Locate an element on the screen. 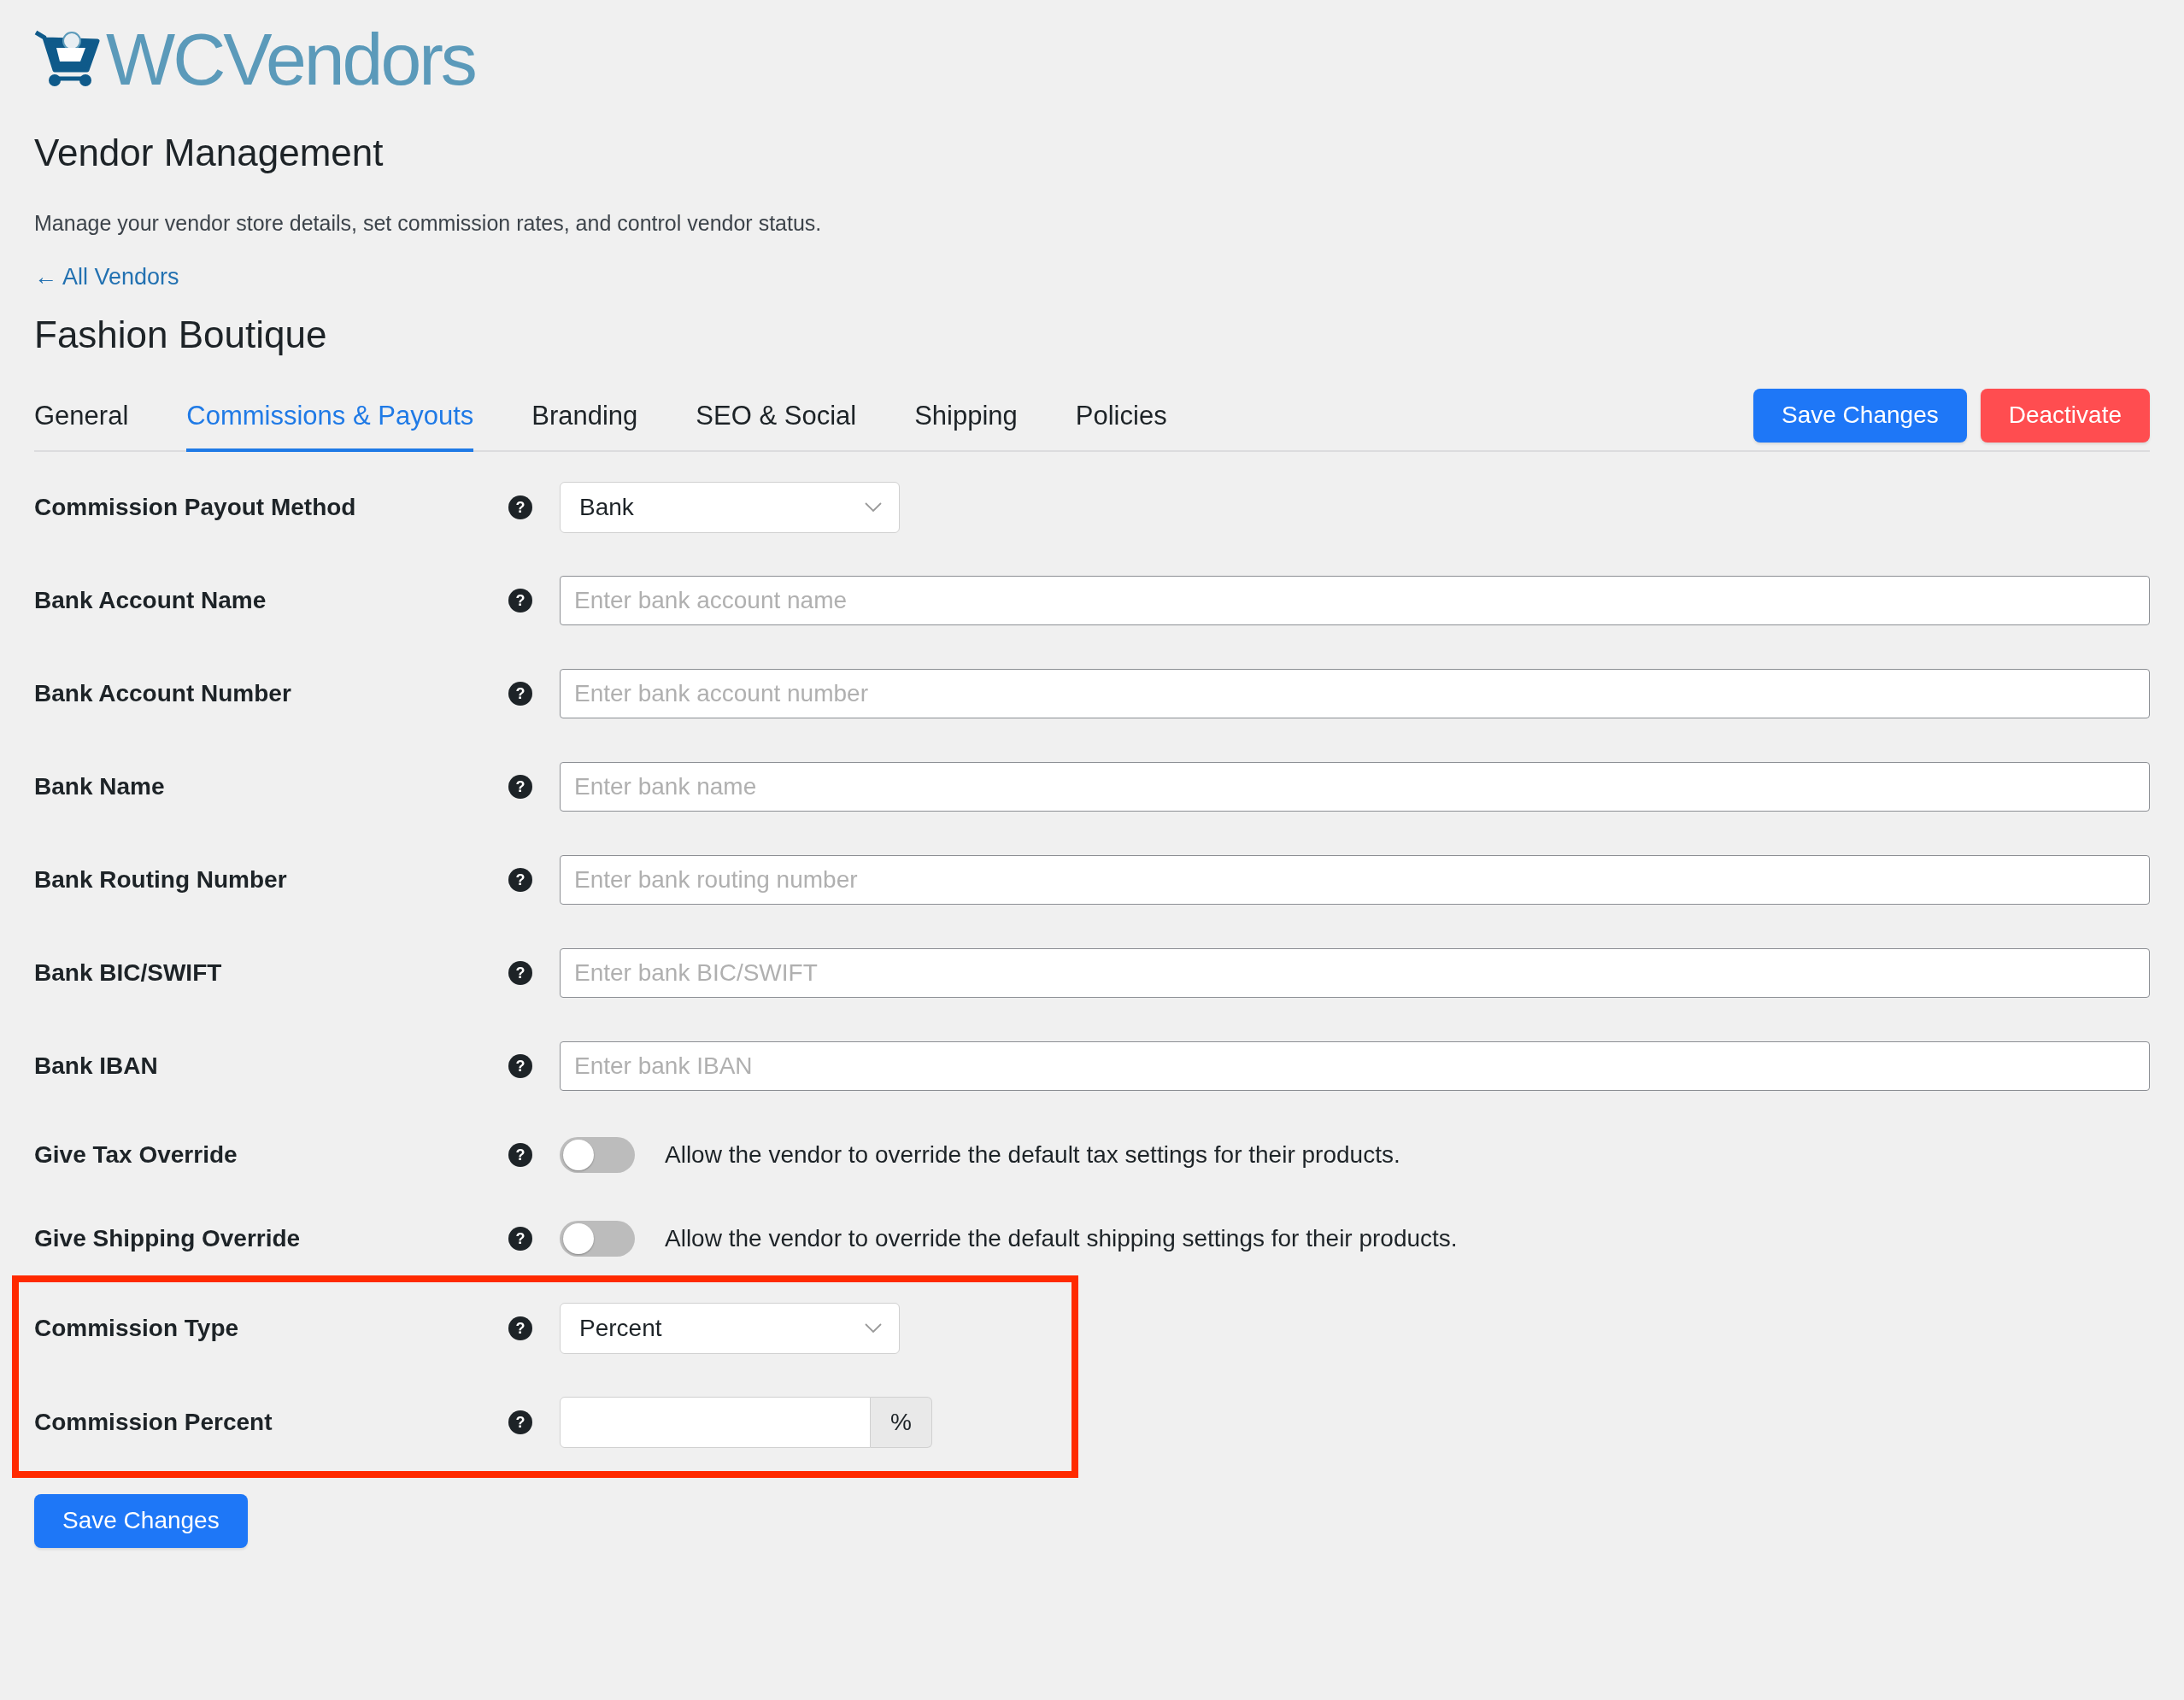  field-label: Bank Name is located at coordinates (100, 787).